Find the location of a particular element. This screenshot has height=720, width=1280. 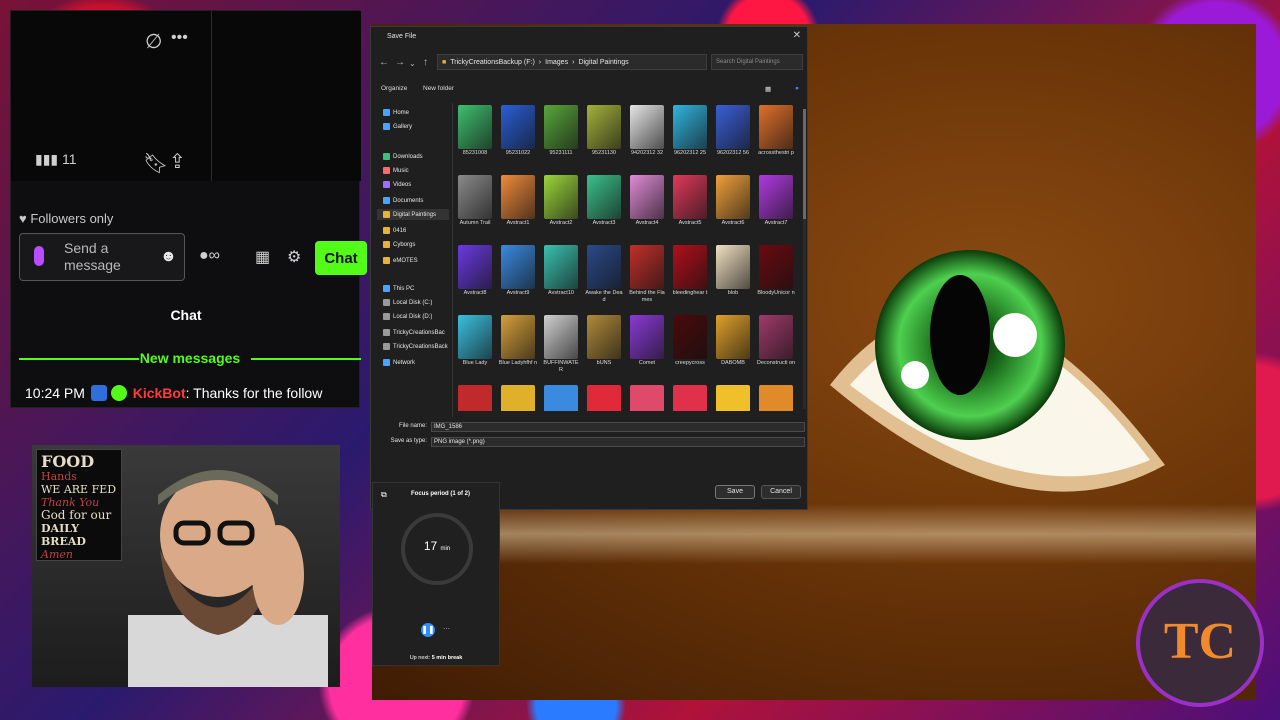

pause-button: ❚❚ is located at coordinates (428, 630).